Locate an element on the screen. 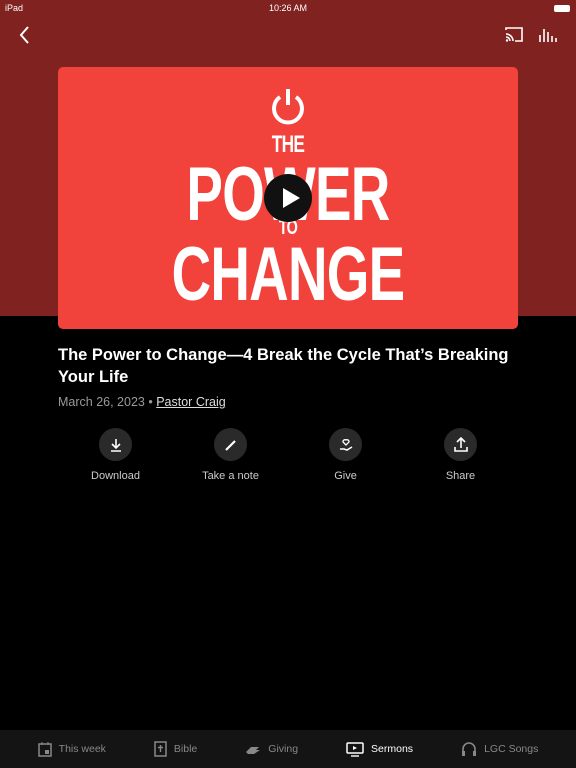  pencil-icon is located at coordinates (230, 445).